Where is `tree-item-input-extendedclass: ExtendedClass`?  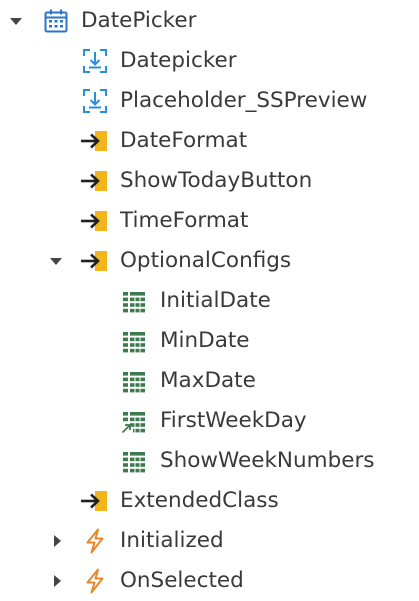
tree-item-input-extendedclass: ExtendedClass is located at coordinates (209, 501).